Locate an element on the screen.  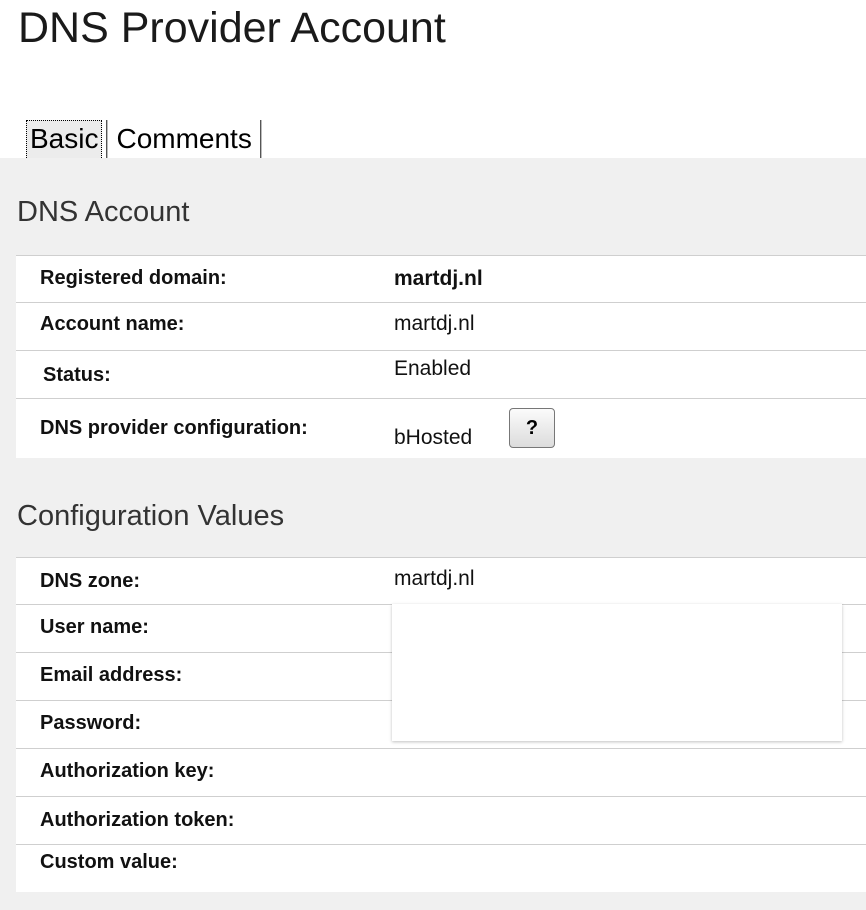
row-dns-zone: DNS zone: martdj.nl is located at coordinates (441, 581).